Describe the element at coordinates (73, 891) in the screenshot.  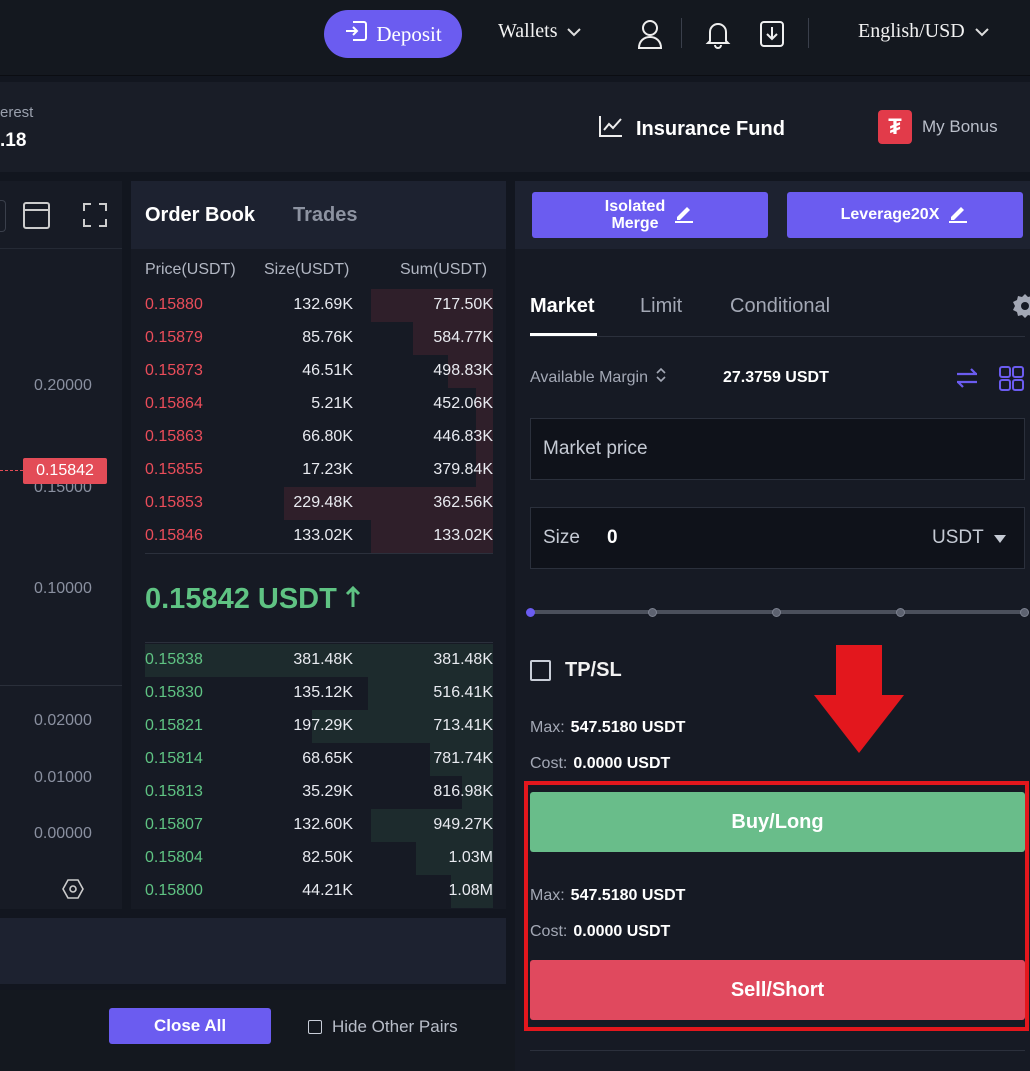
I see `settings-hex-icon` at that location.